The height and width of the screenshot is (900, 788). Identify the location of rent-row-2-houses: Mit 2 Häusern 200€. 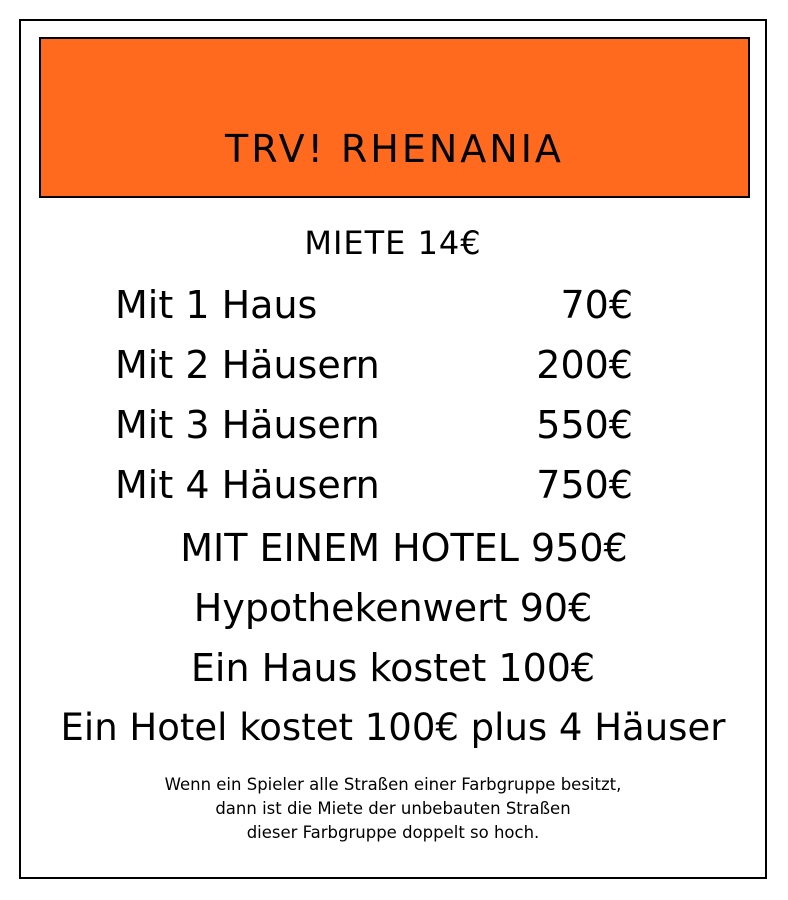
(374, 365).